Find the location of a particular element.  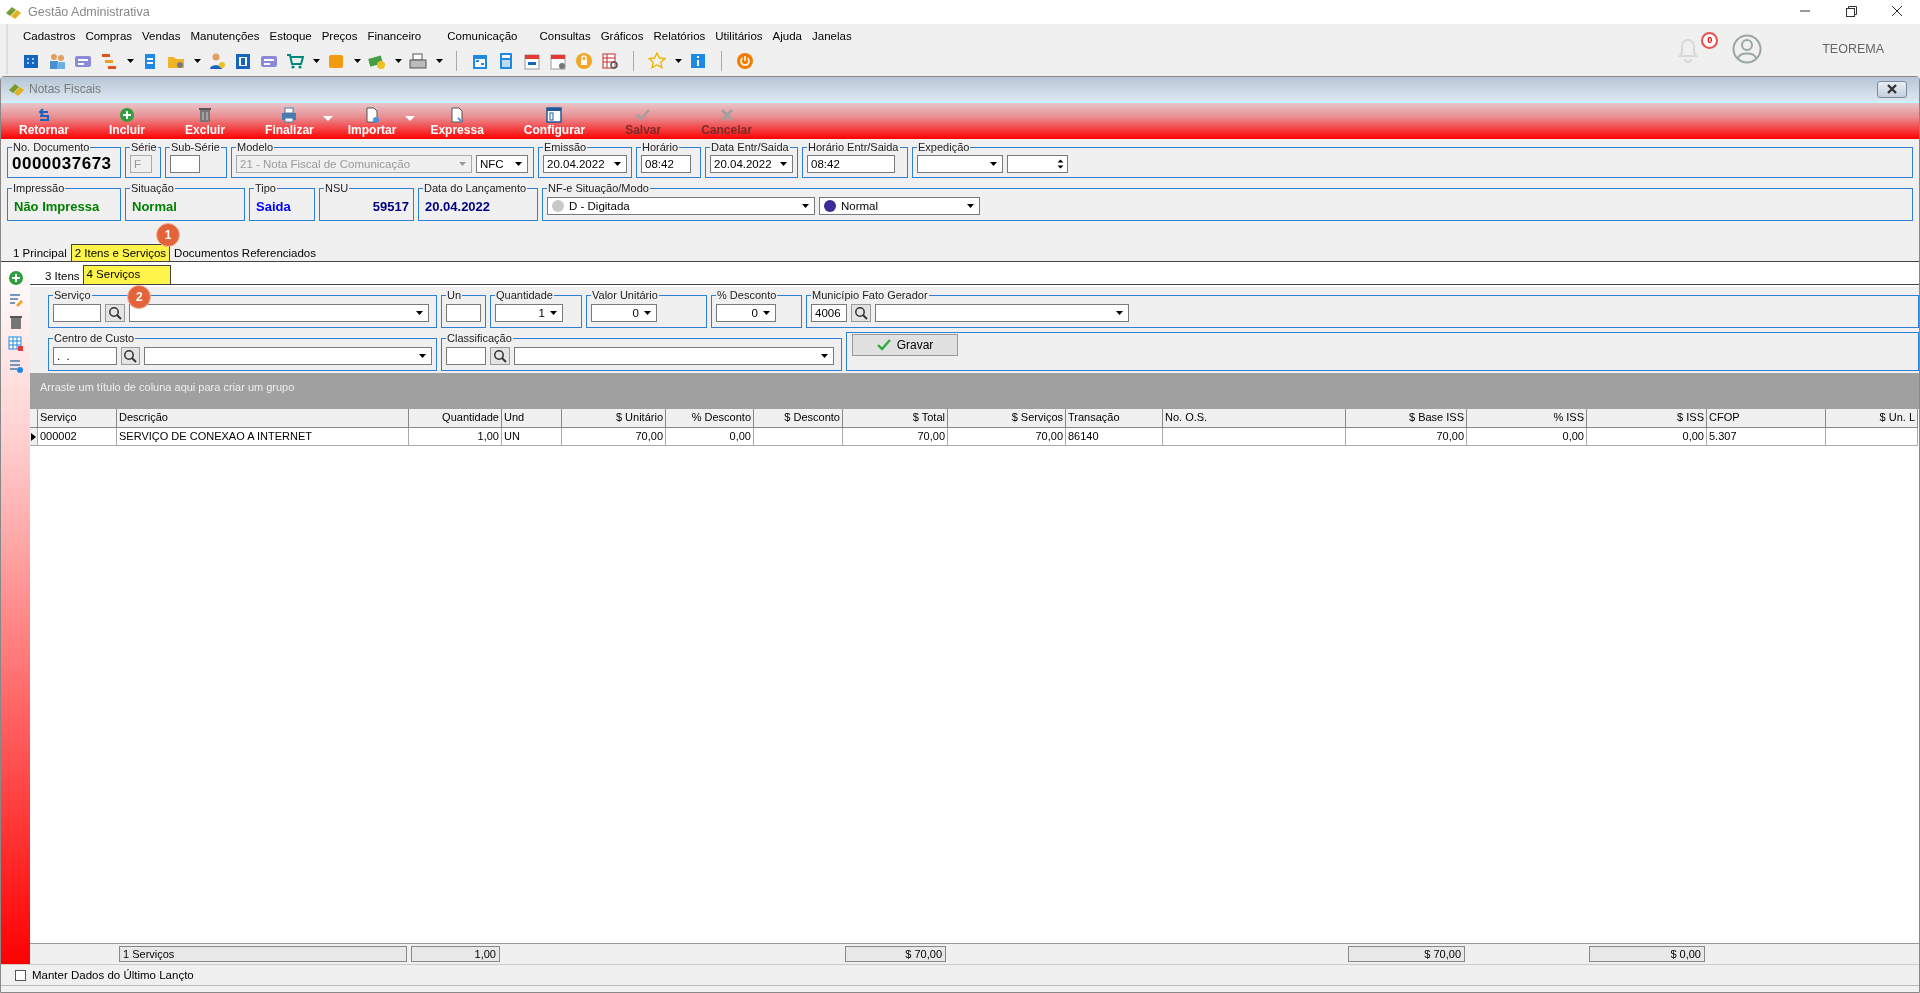

column-header: $ Serviços is located at coordinates (1007, 418).